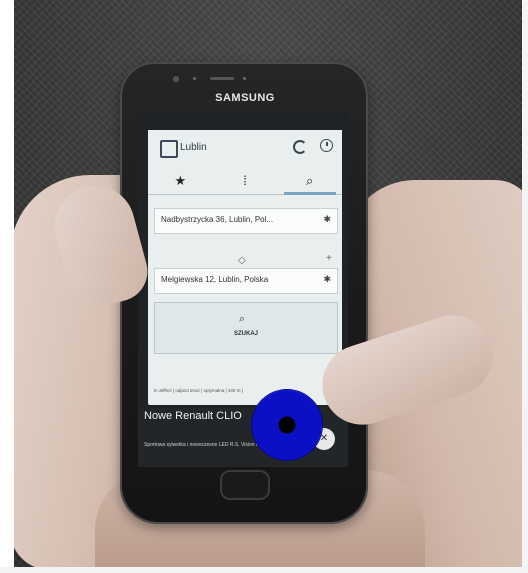 The width and height of the screenshot is (528, 573). I want to click on search-button: ⌕ SZUKAJ, so click(246, 328).